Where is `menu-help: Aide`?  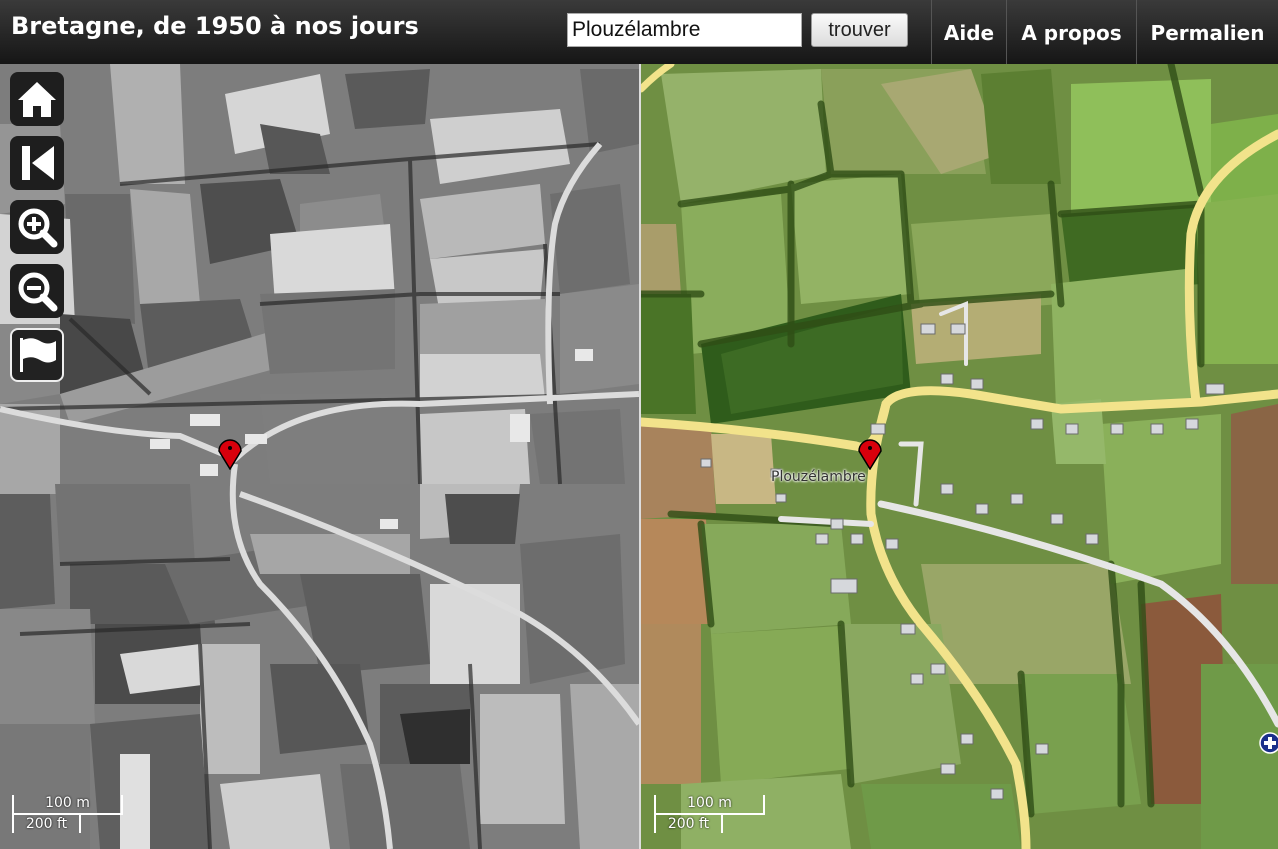
menu-help: Aide is located at coordinates (968, 32).